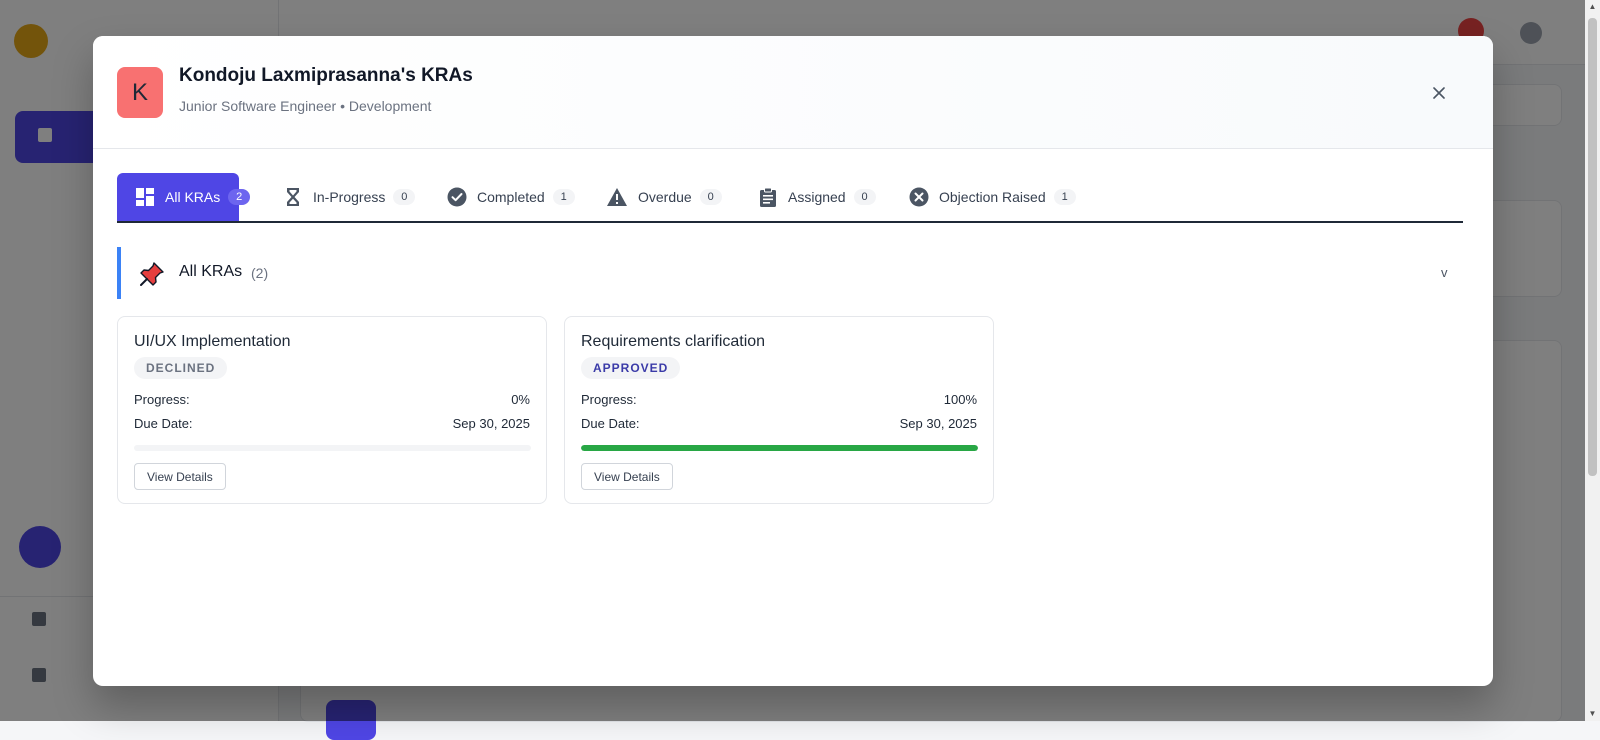 This screenshot has width=1600, height=740. I want to click on x-circle-icon, so click(919, 197).